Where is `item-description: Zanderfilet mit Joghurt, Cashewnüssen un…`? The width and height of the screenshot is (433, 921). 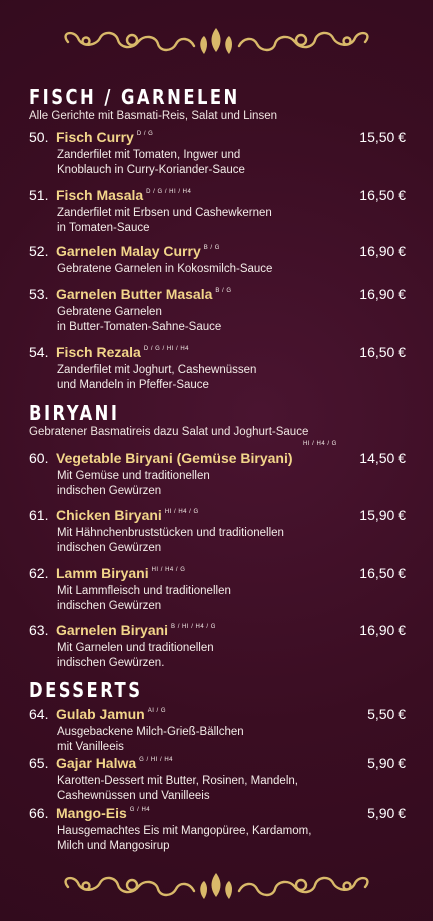 item-description: Zanderfilet mit Joghurt, Cashewnüssen un… is located at coordinates (157, 377).